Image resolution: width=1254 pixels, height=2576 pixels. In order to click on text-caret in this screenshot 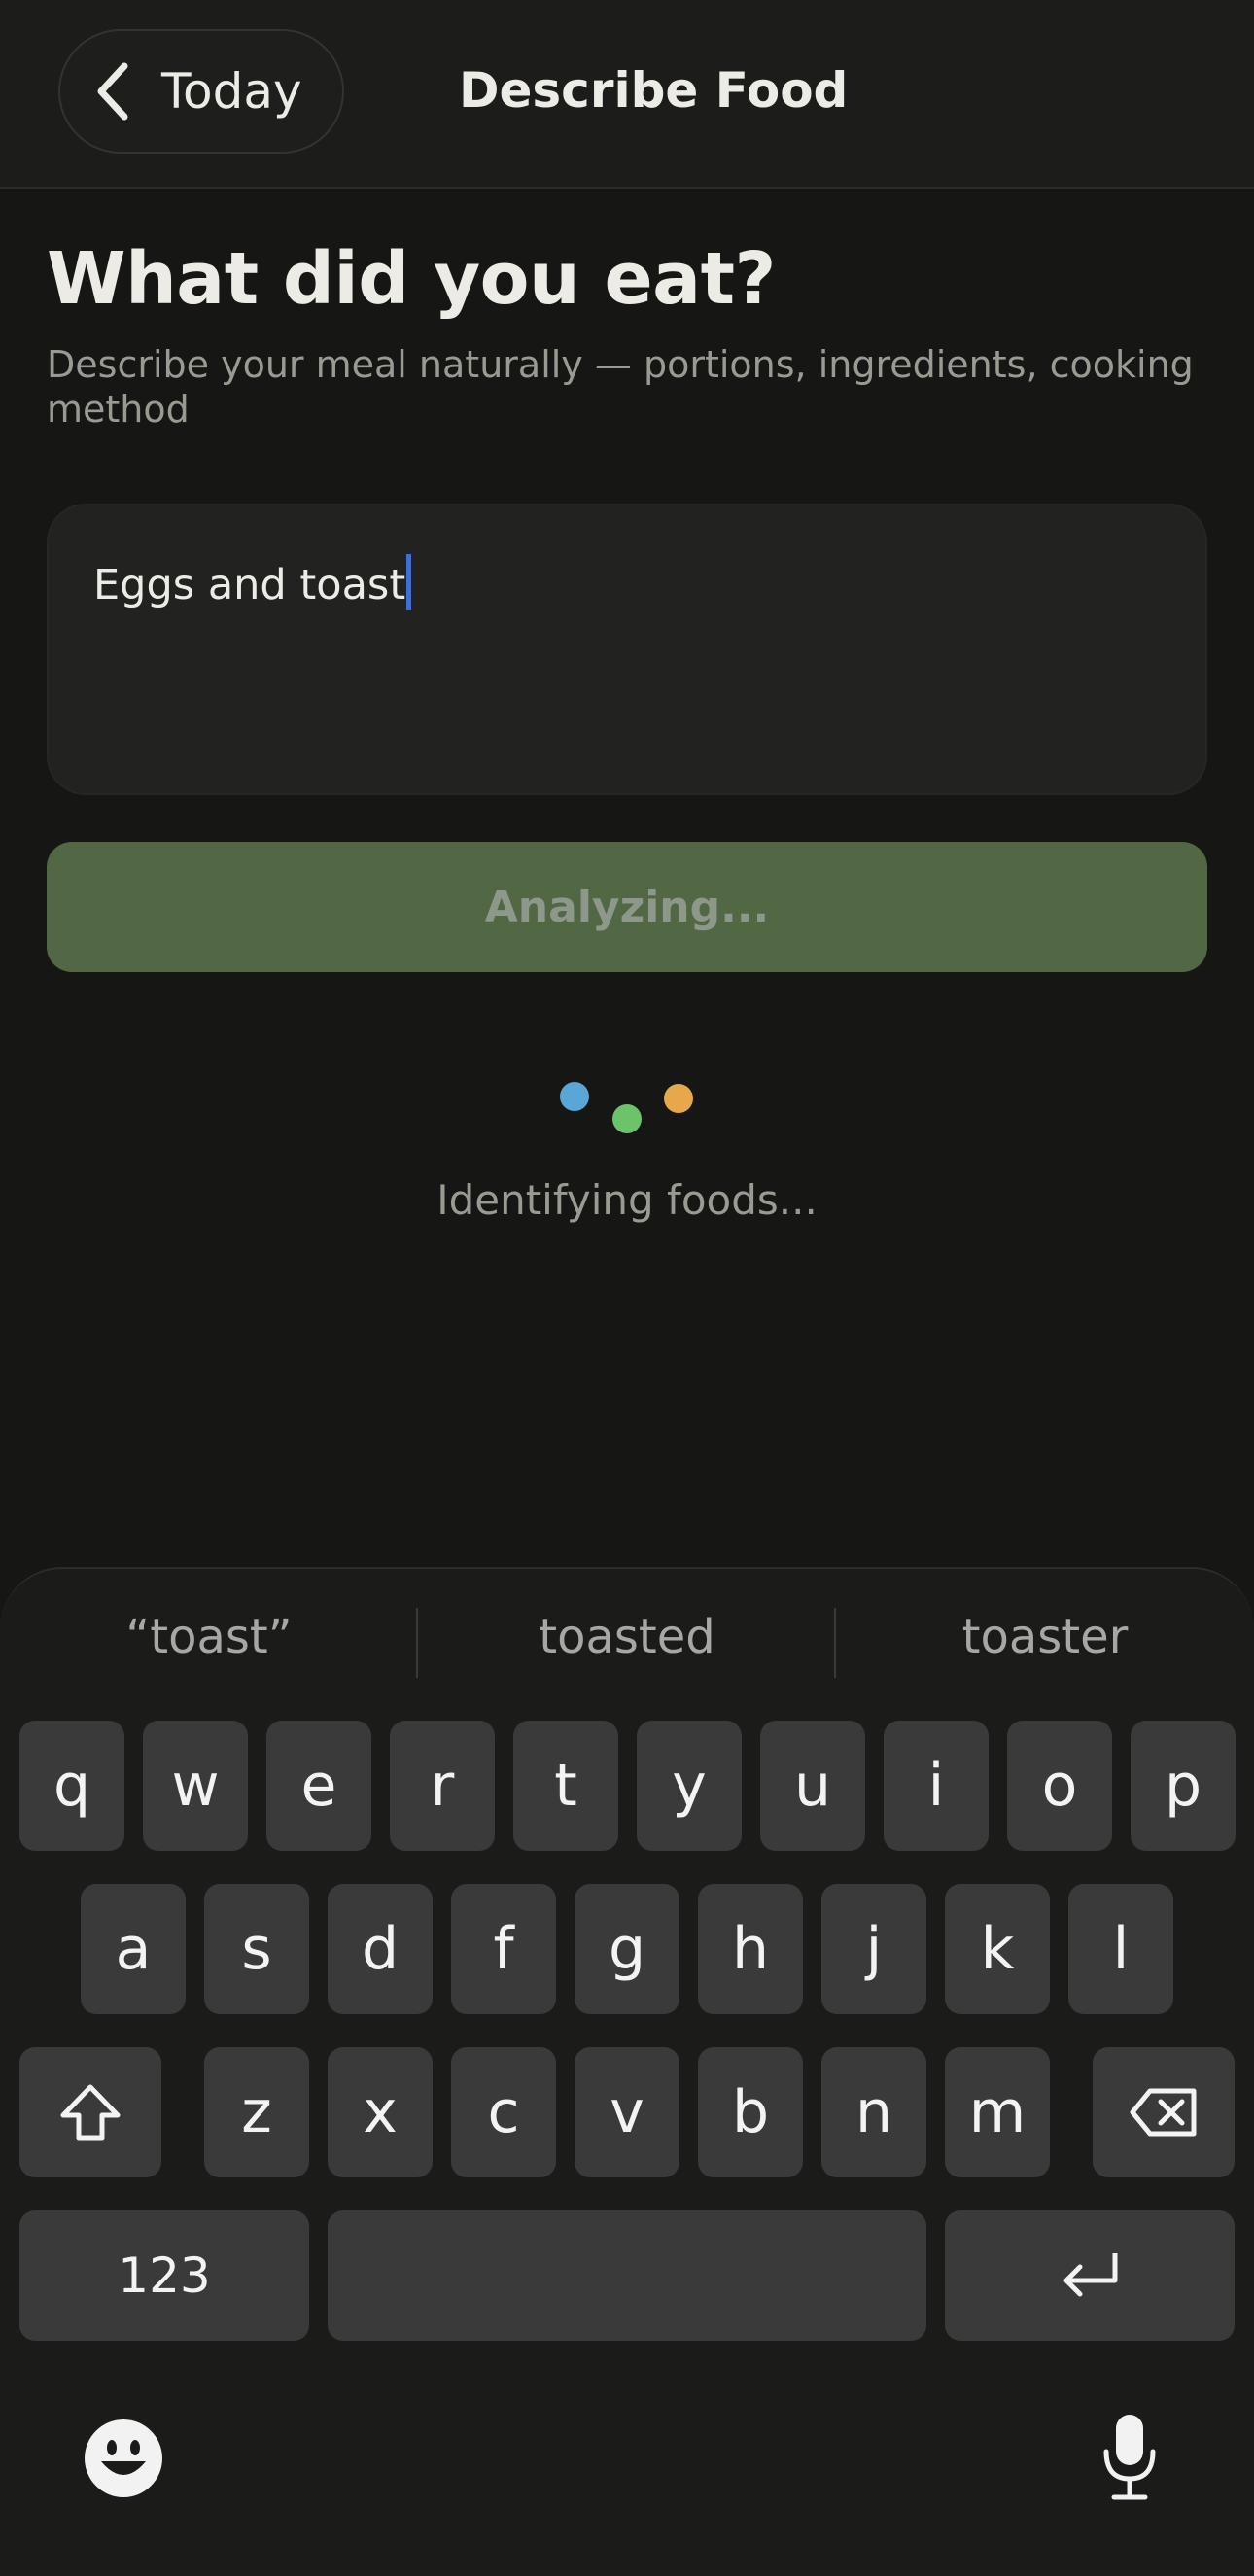, I will do `click(409, 582)`.